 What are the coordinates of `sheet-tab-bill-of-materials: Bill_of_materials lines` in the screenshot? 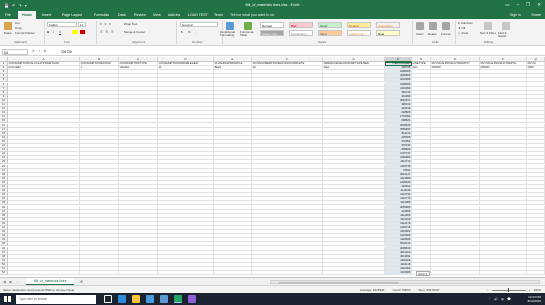 It's located at (50, 281).